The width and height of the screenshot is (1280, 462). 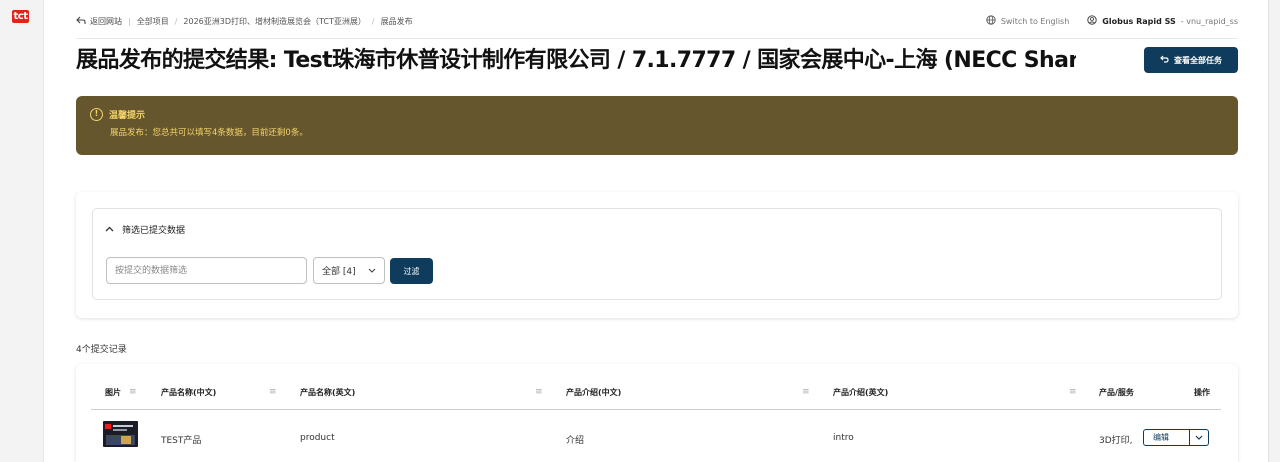 What do you see at coordinates (113, 392) in the screenshot?
I see `col-header-image: 图片` at bounding box center [113, 392].